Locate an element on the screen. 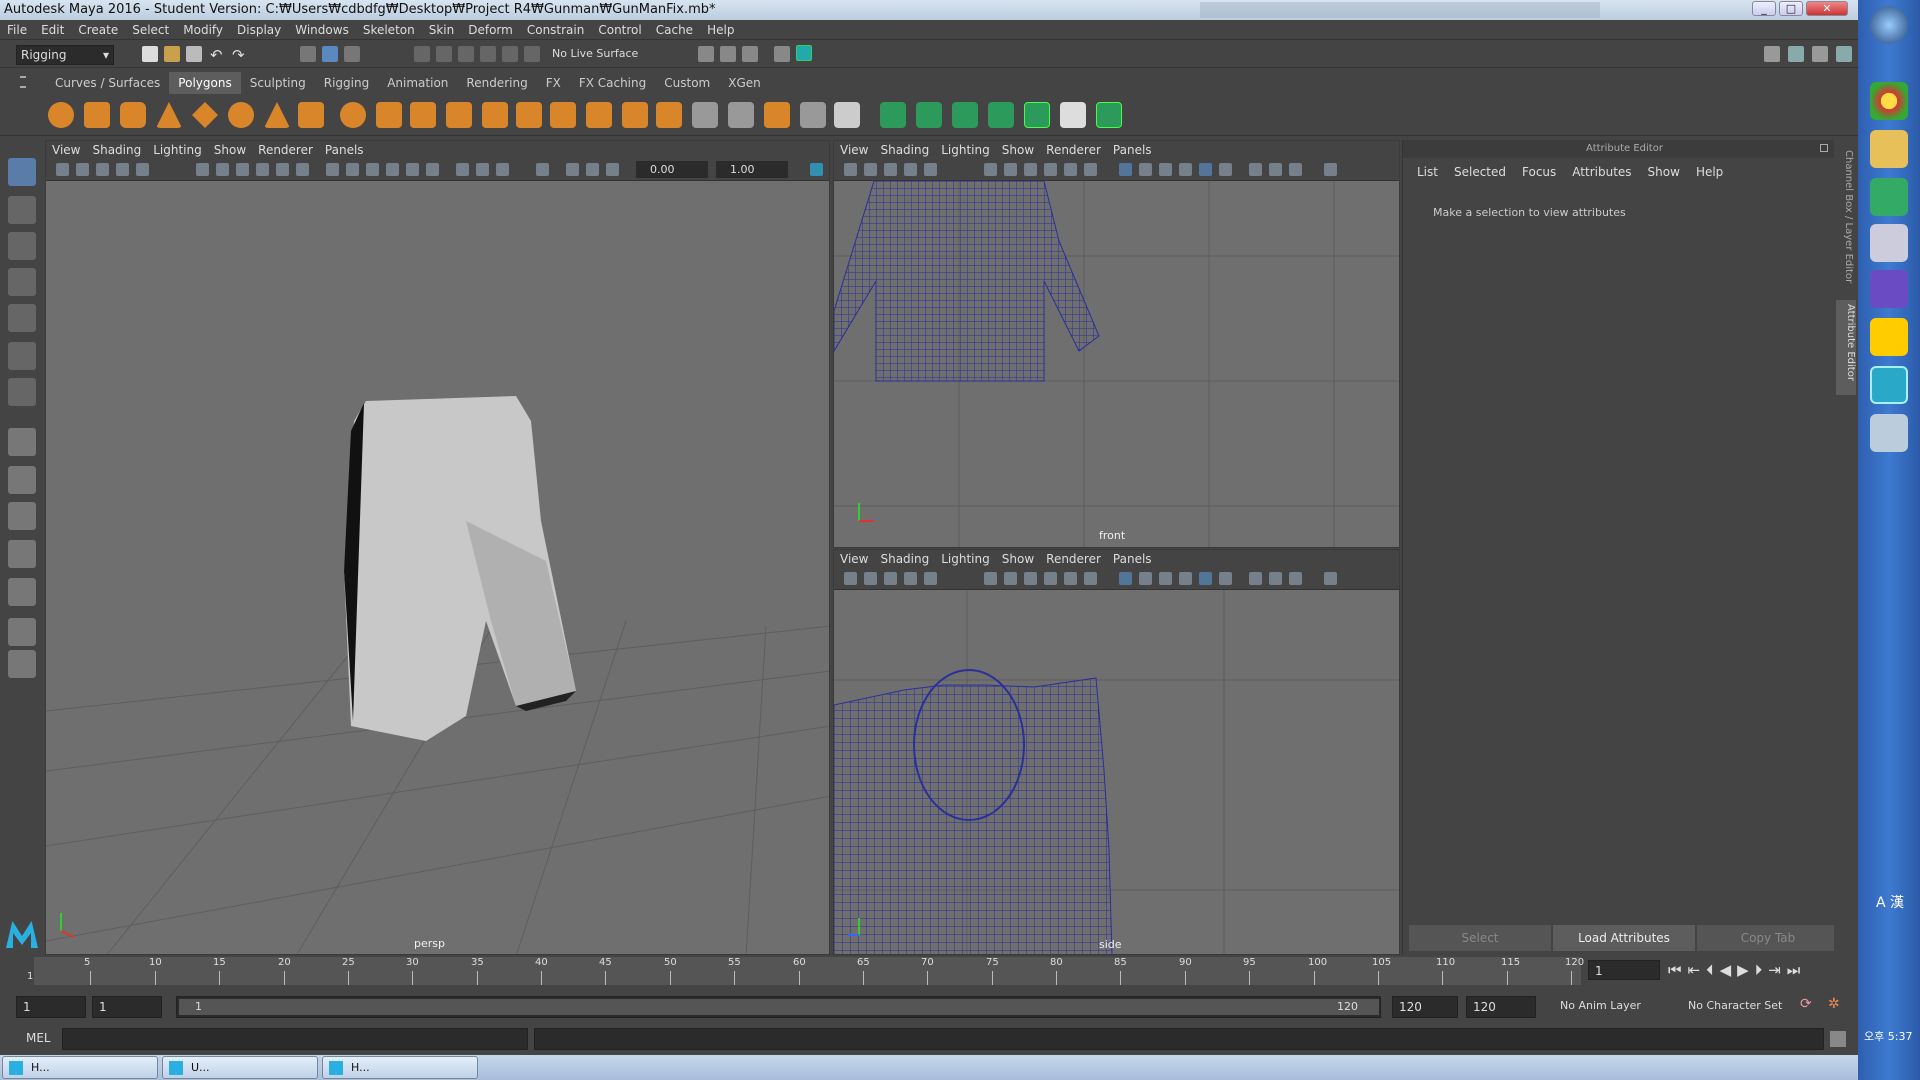  universal-manip-icon is located at coordinates (22, 392).